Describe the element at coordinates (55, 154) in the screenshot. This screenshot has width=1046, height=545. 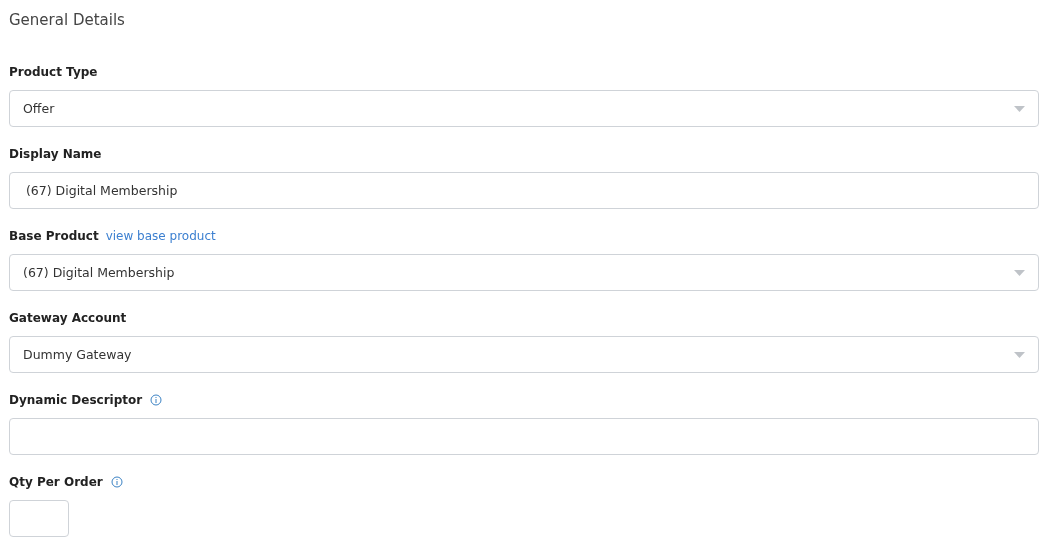
I see `field-label: Display Name` at that location.